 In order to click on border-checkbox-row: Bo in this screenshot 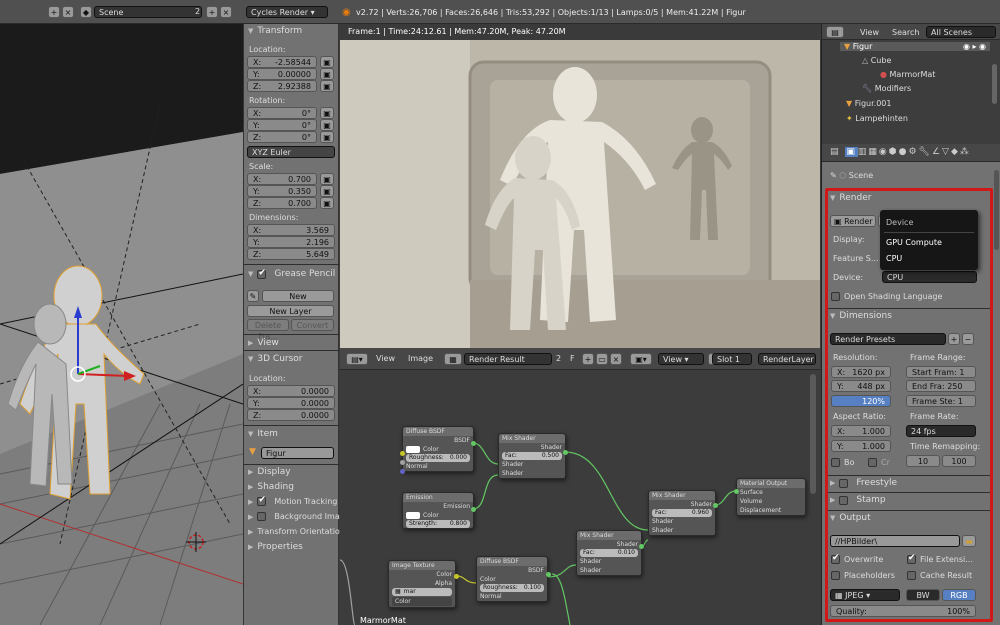, I will do `click(842, 462)`.